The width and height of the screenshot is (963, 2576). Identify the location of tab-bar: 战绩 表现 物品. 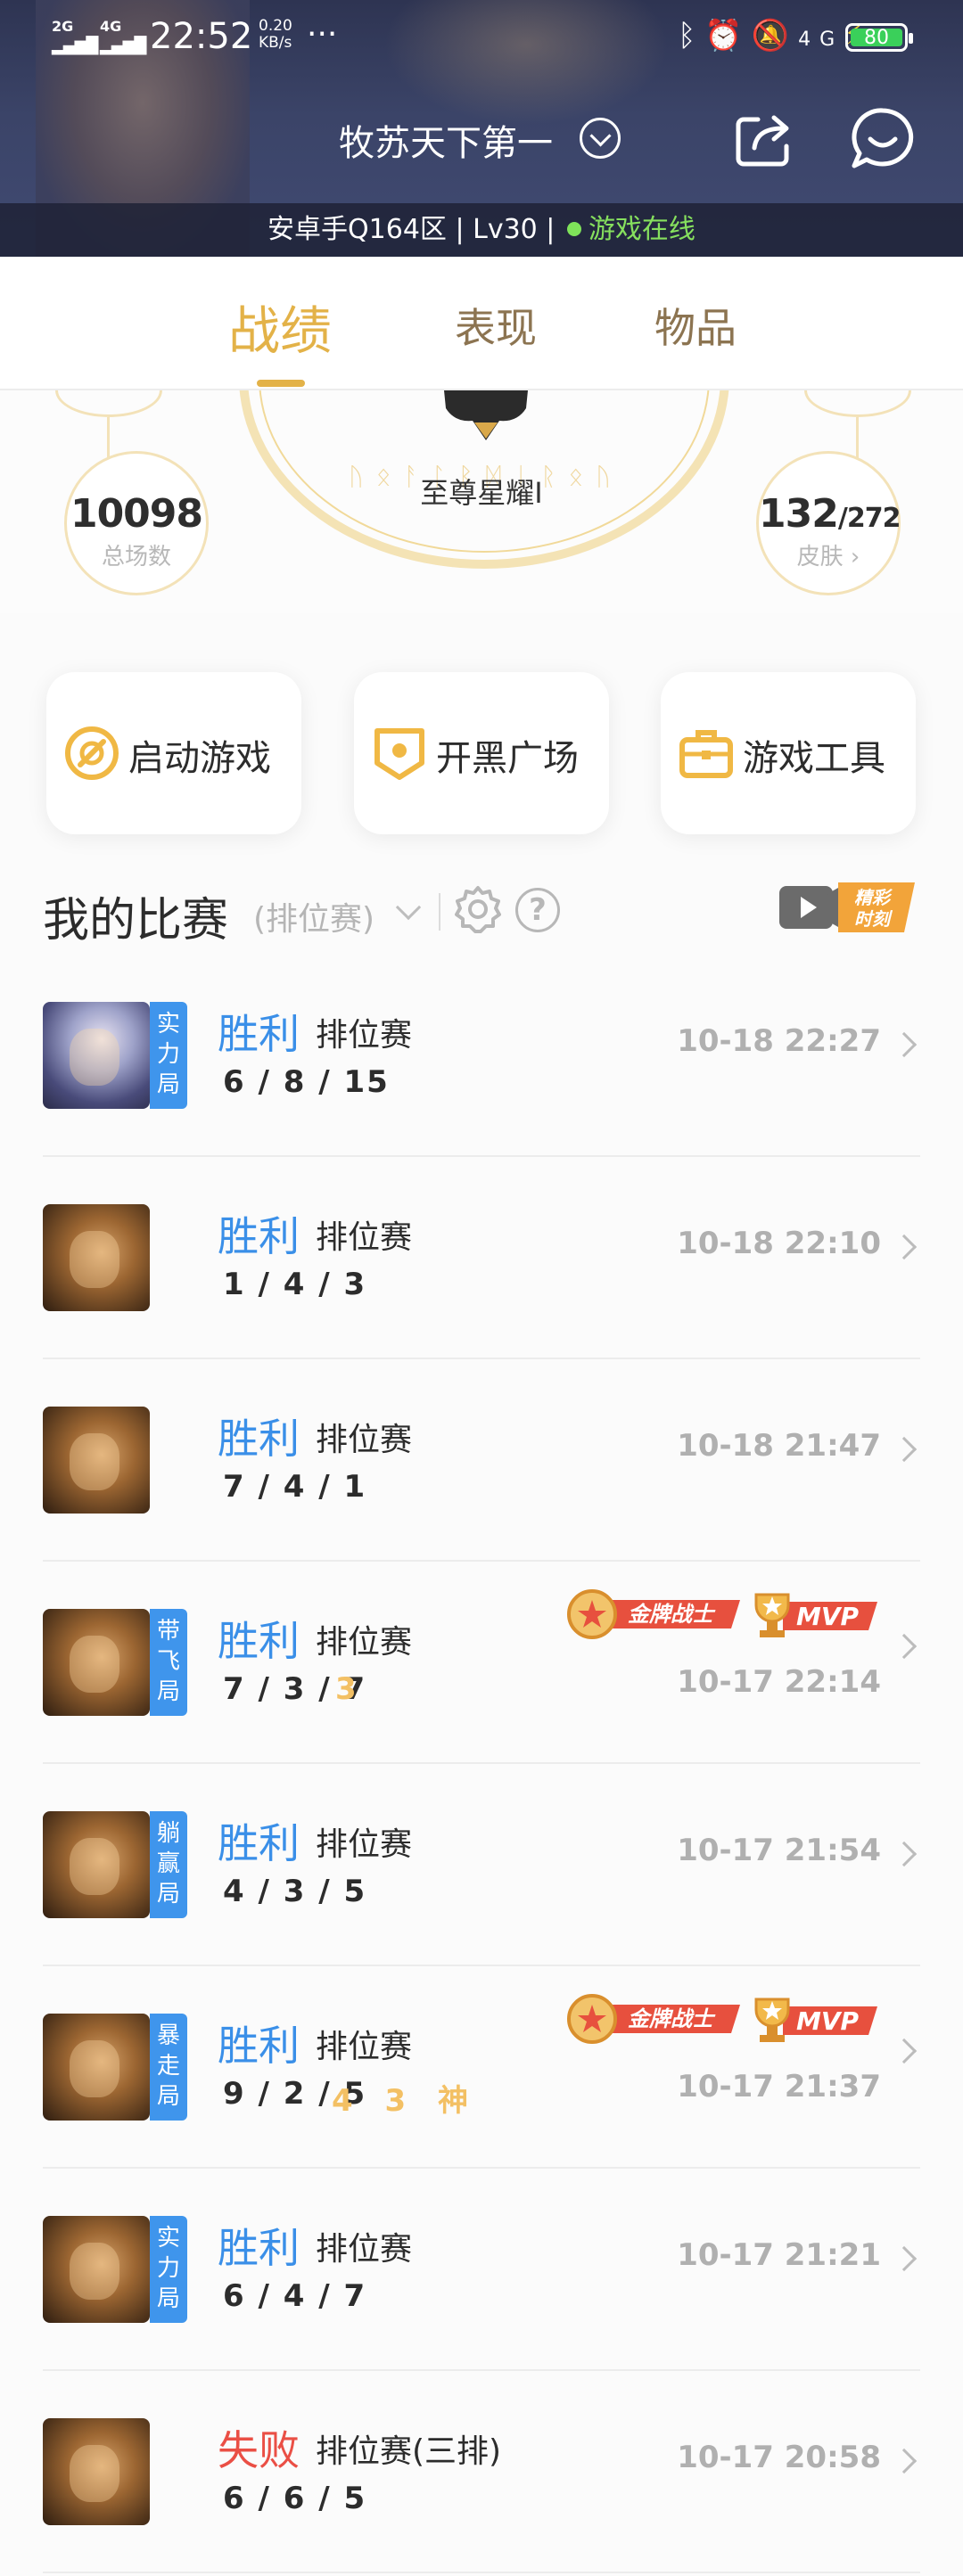
(481, 323).